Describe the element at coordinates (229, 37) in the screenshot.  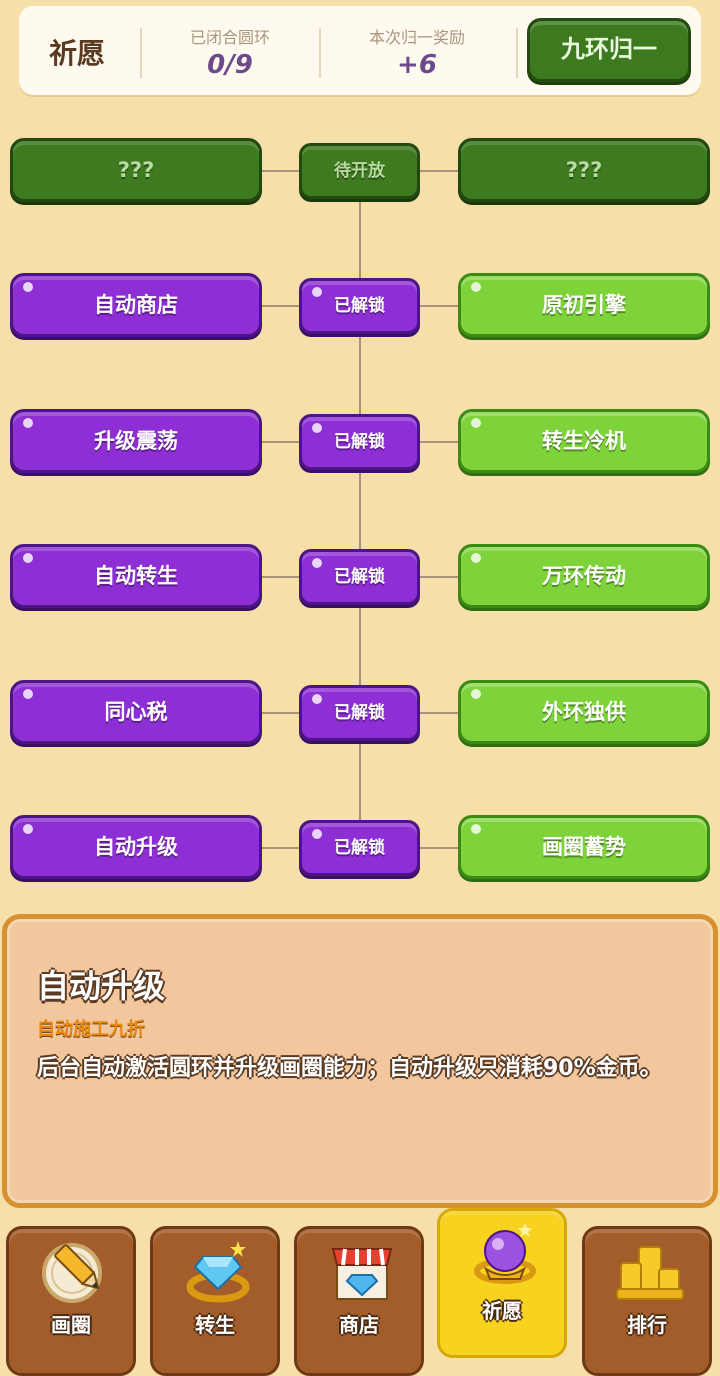
I see `closed-rings-label: 已闭合圆环` at that location.